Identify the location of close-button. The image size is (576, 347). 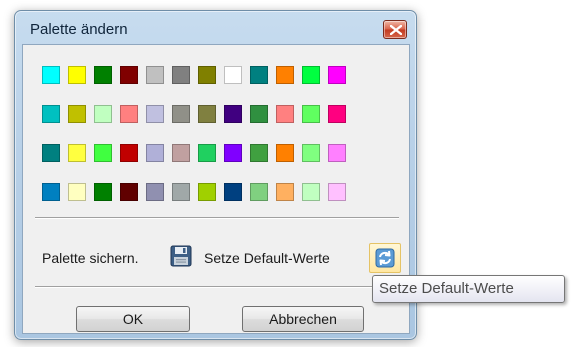
(395, 29).